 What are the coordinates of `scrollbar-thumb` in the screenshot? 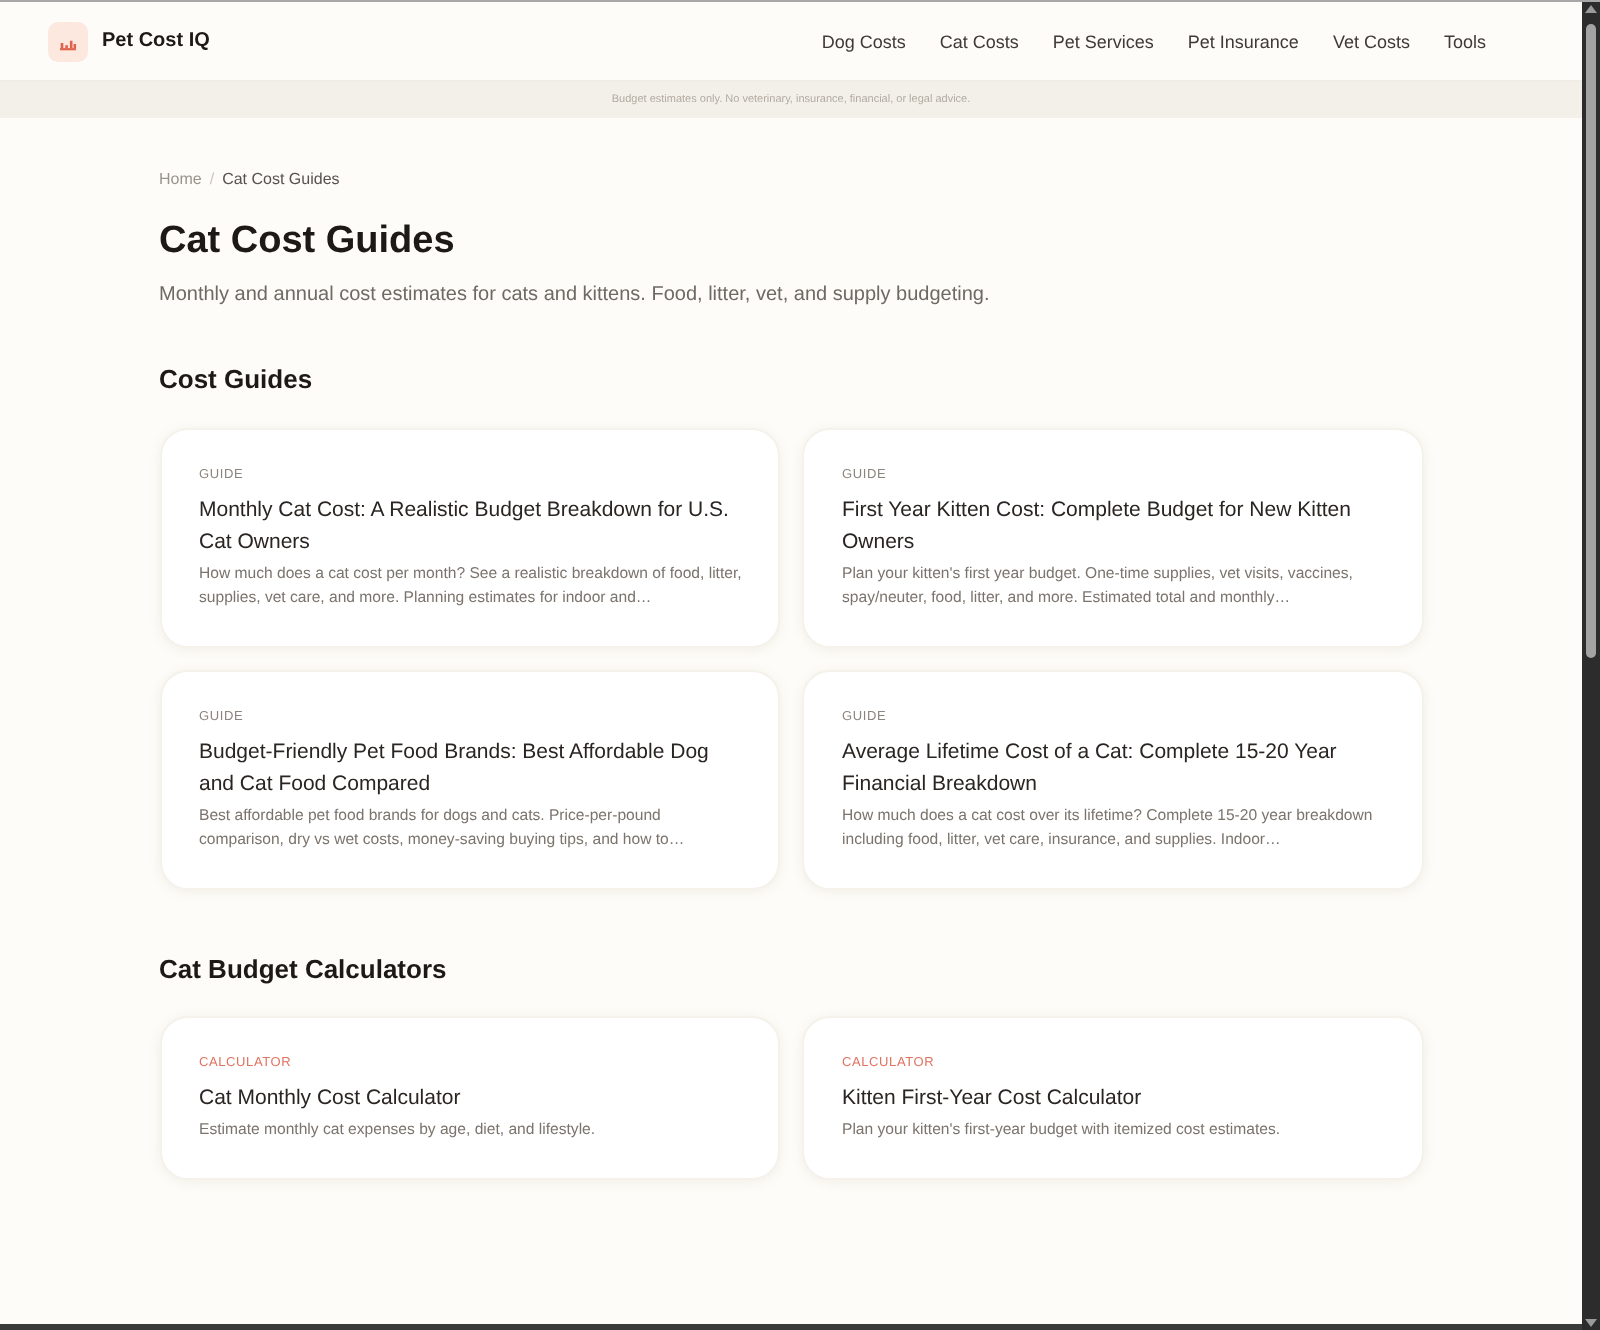 It's located at (1591, 341).